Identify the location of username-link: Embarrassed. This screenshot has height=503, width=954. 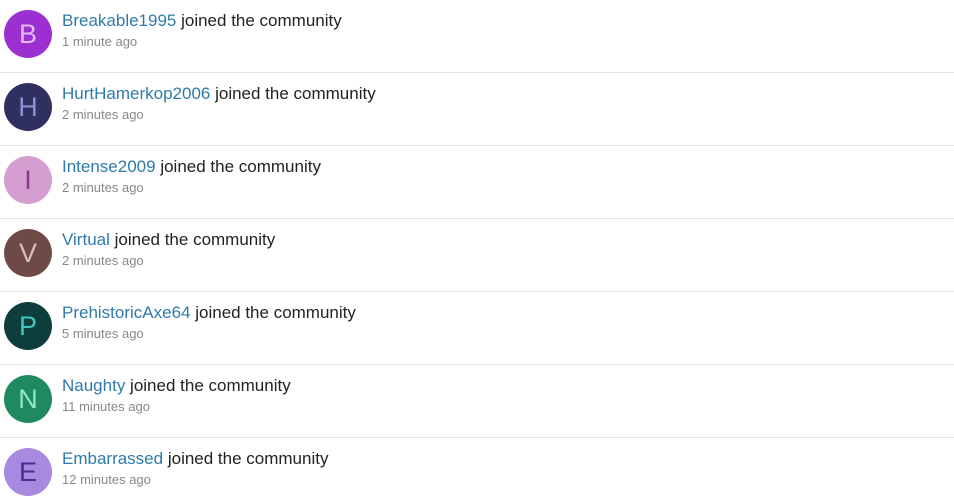
(112, 458).